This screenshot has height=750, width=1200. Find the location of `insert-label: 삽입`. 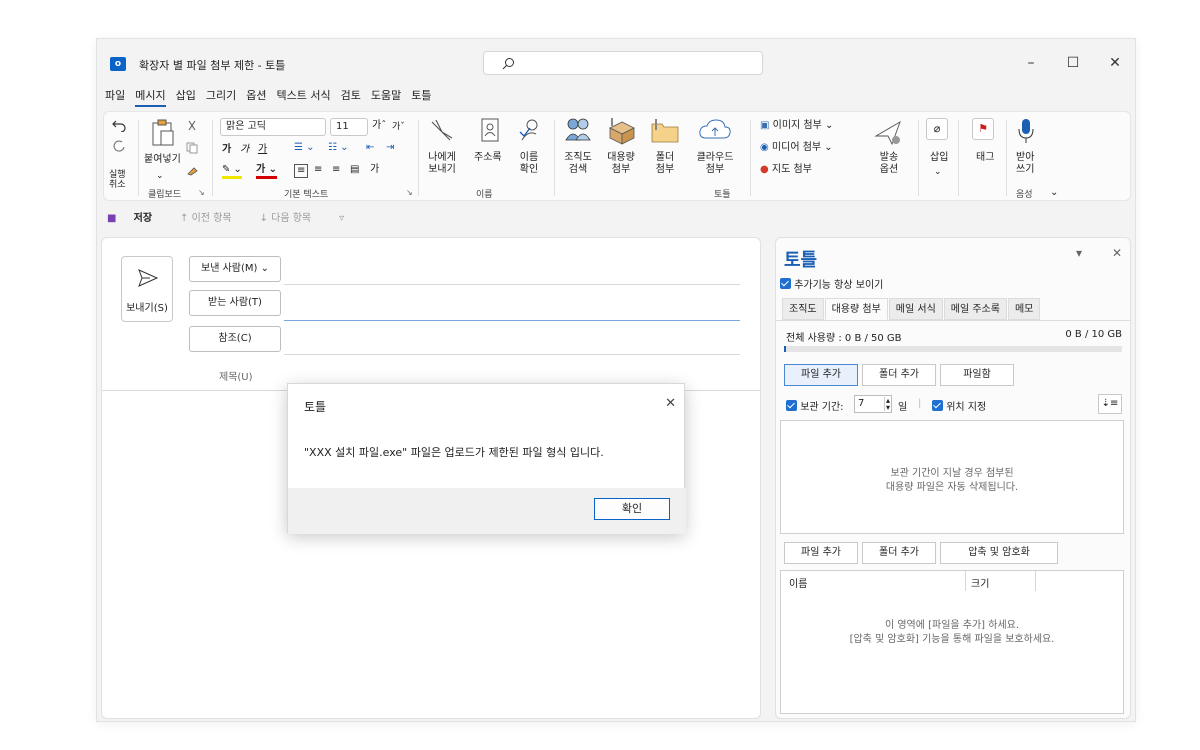

insert-label: 삽입 is located at coordinates (939, 158).